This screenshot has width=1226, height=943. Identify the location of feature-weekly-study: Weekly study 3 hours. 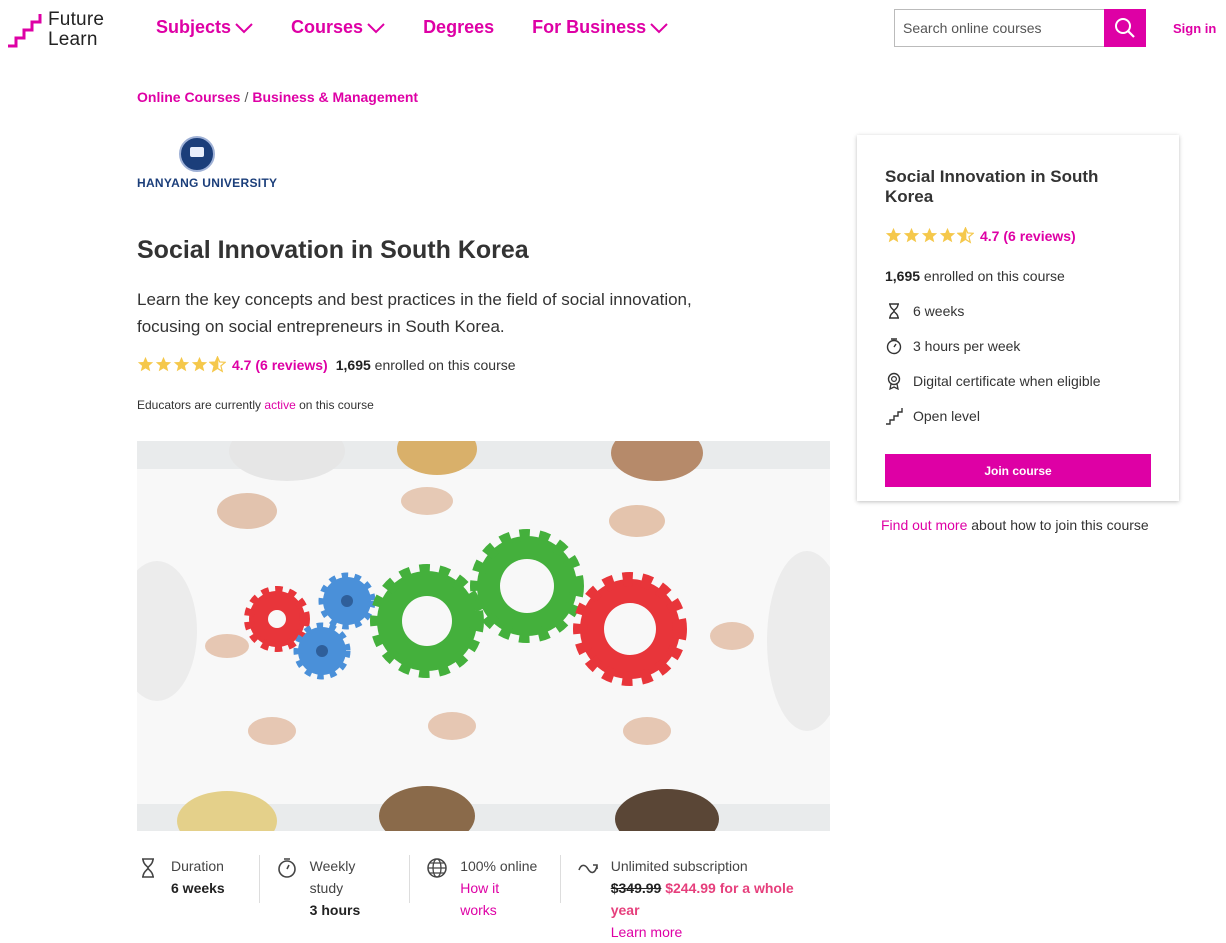
(343, 886).